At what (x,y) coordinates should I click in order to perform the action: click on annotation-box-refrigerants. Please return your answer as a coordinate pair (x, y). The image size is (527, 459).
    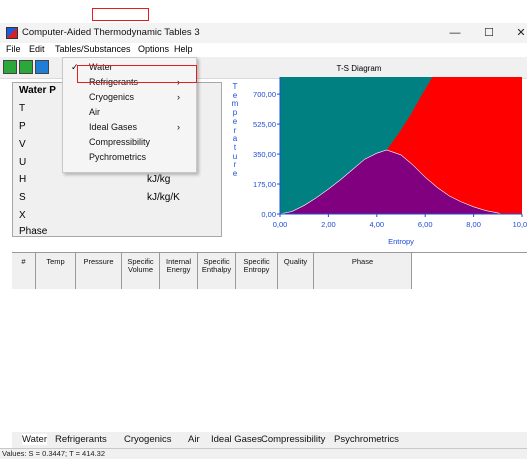
    Looking at the image, I should click on (137, 74).